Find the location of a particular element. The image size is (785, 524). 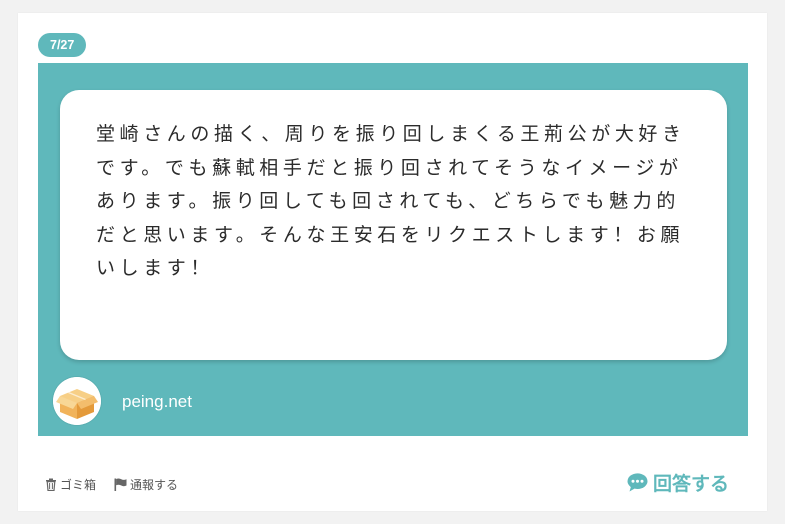

trash-button: ゴミ箱 is located at coordinates (70, 484).